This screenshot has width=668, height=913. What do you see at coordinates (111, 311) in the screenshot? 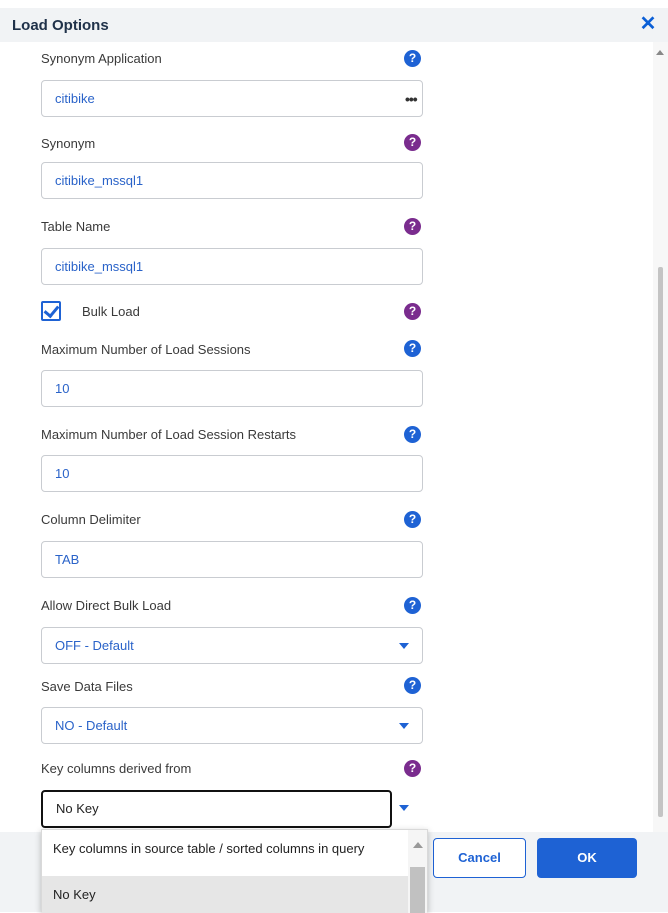
I see `bulk-load-label: Bulk Load` at bounding box center [111, 311].